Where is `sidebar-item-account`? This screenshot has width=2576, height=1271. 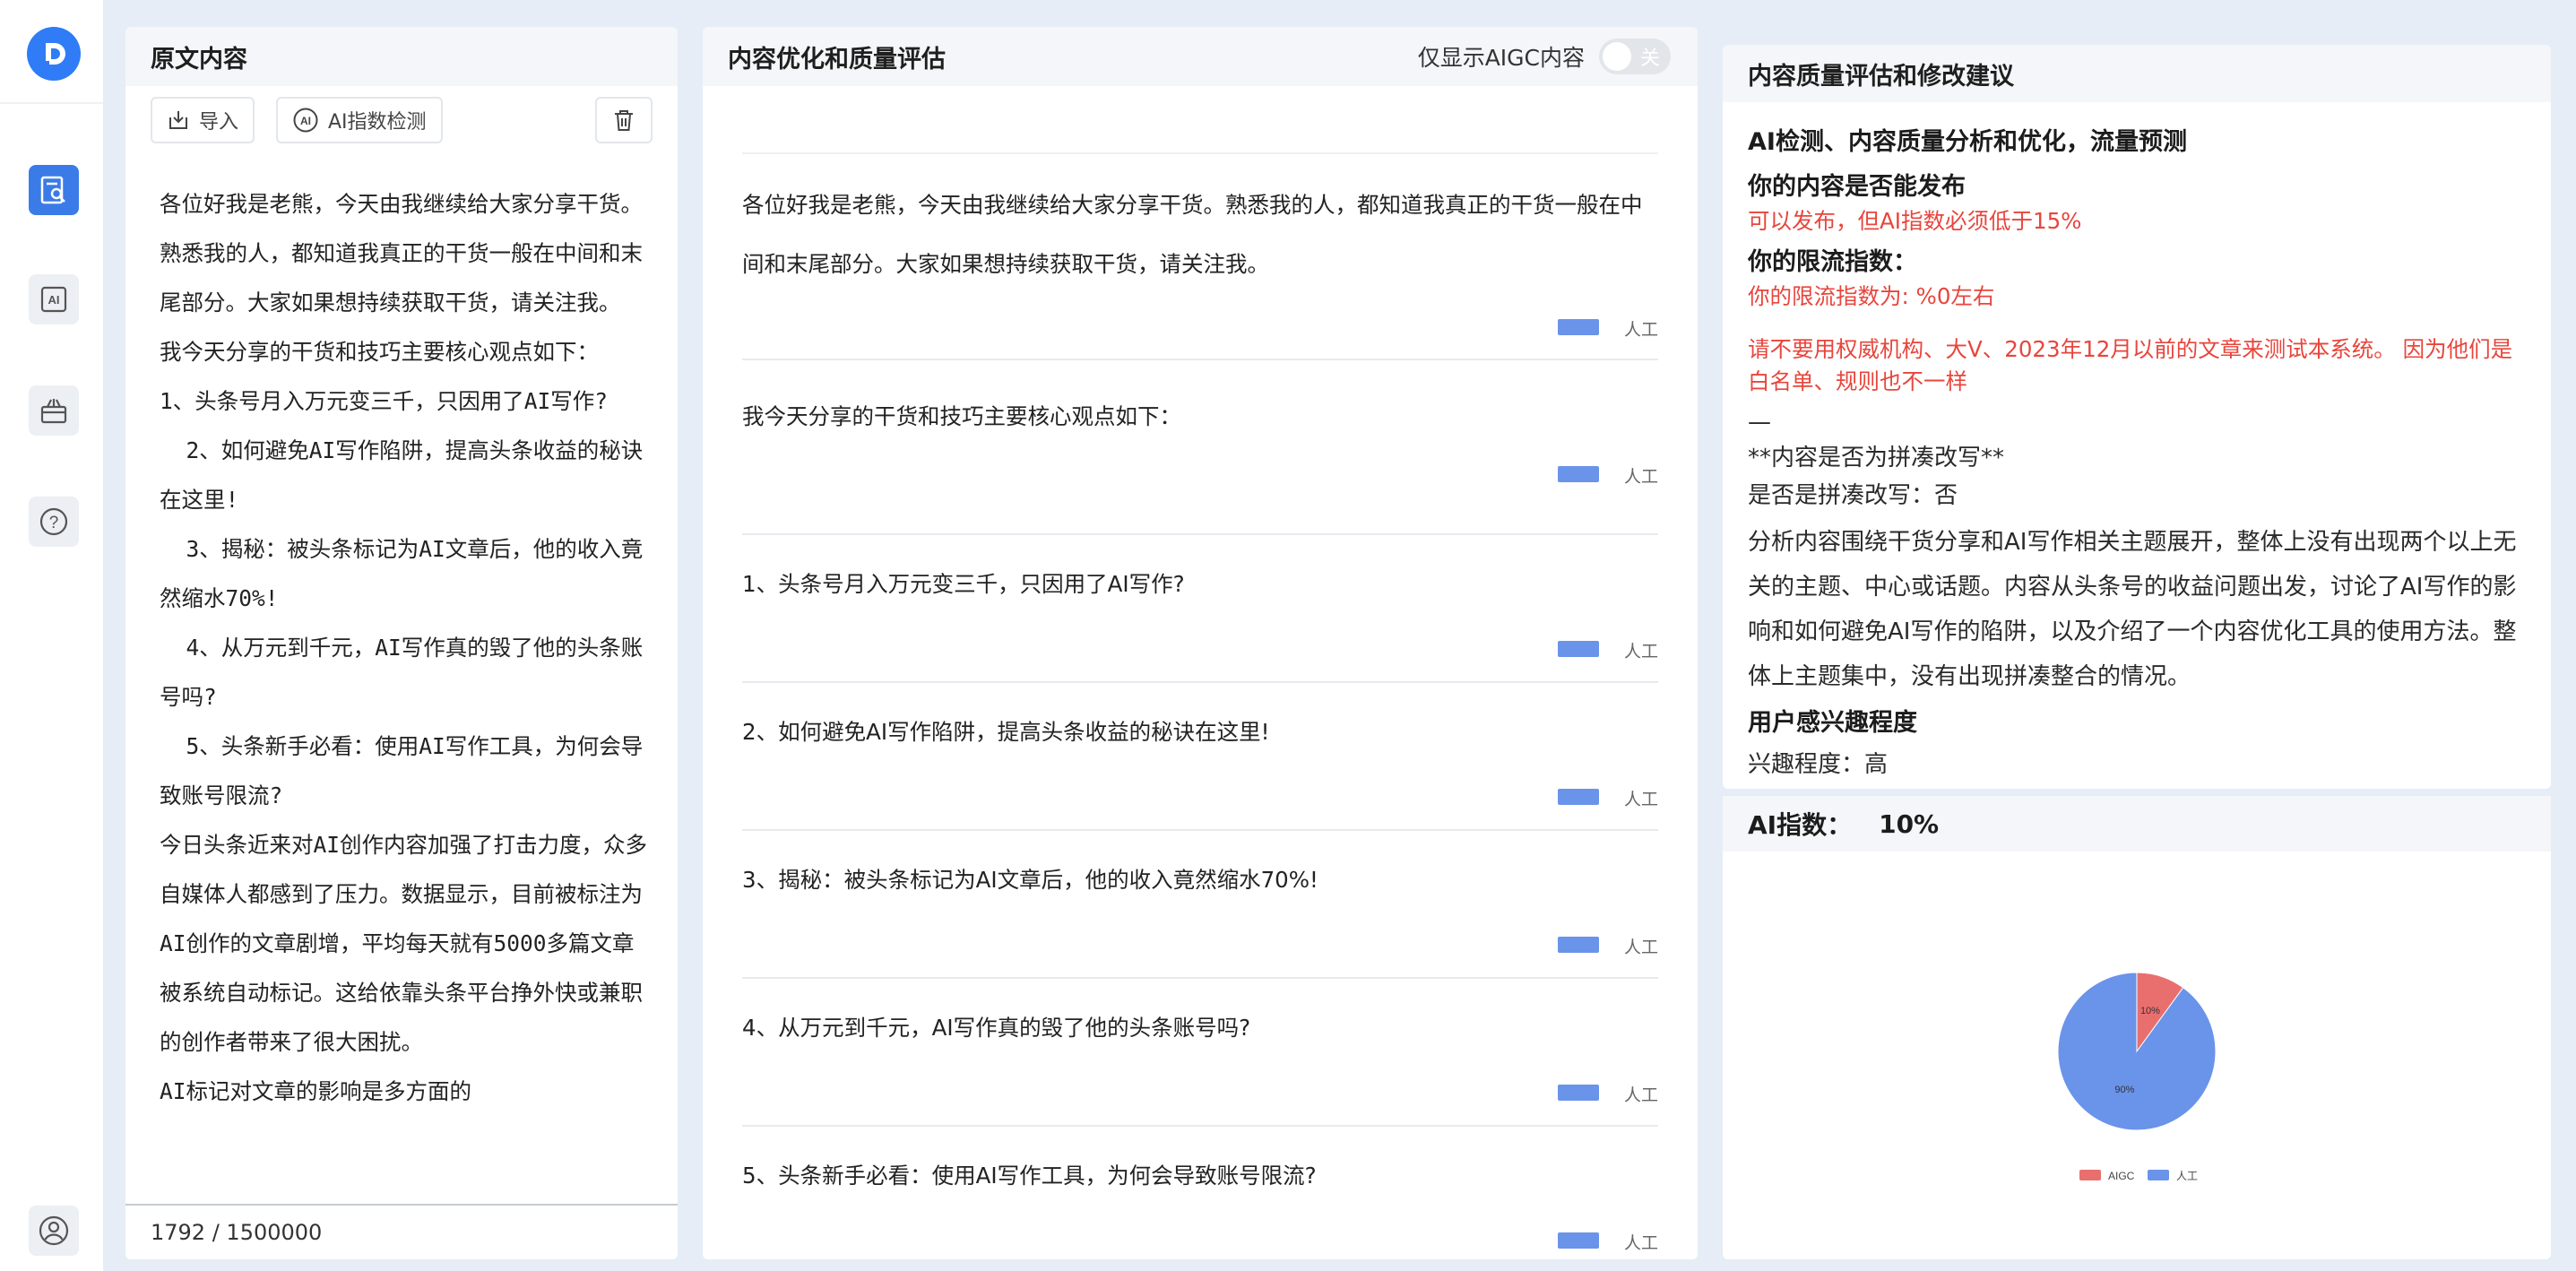
sidebar-item-account is located at coordinates (54, 1231).